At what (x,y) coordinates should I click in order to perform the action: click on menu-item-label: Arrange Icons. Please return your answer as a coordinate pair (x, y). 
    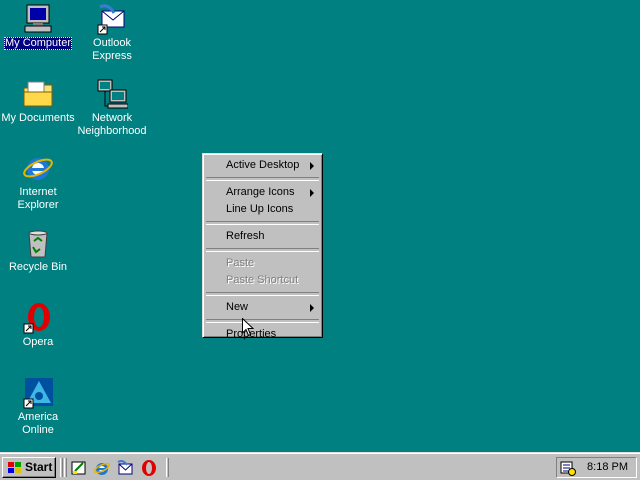
    Looking at the image, I should click on (260, 192).